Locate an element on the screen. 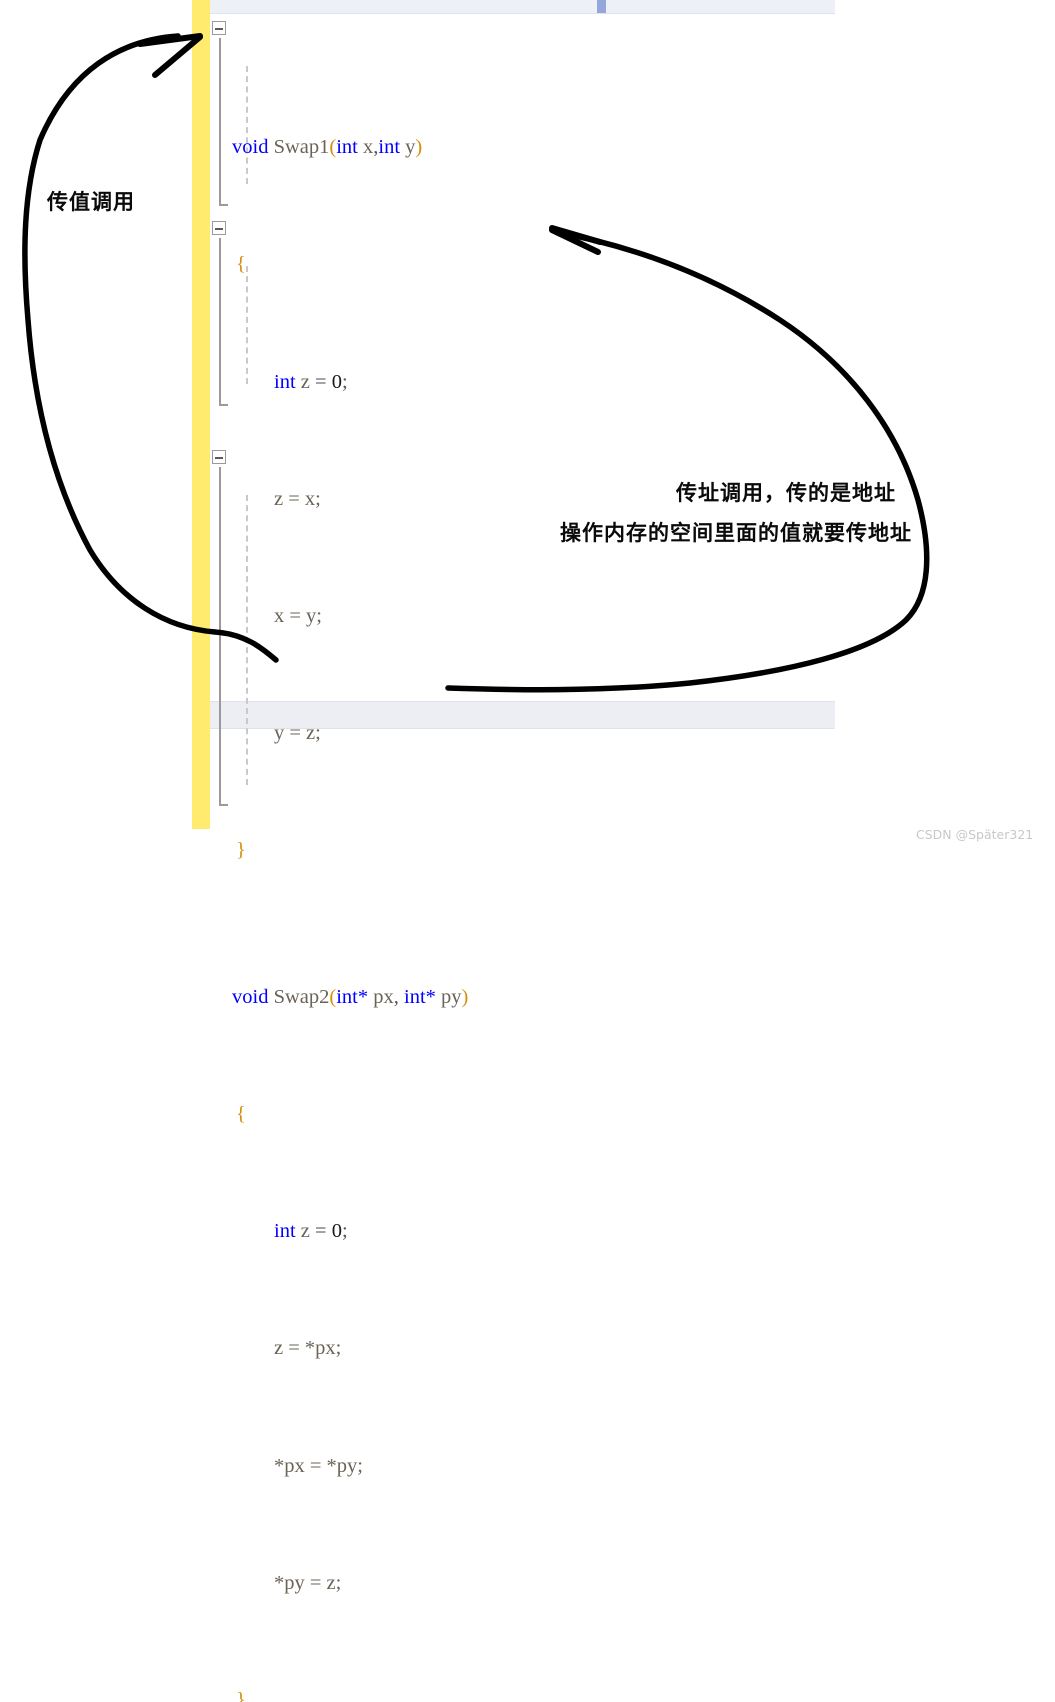 The image size is (1055, 1702). var-z-swap2: z is located at coordinates (305, 1231).